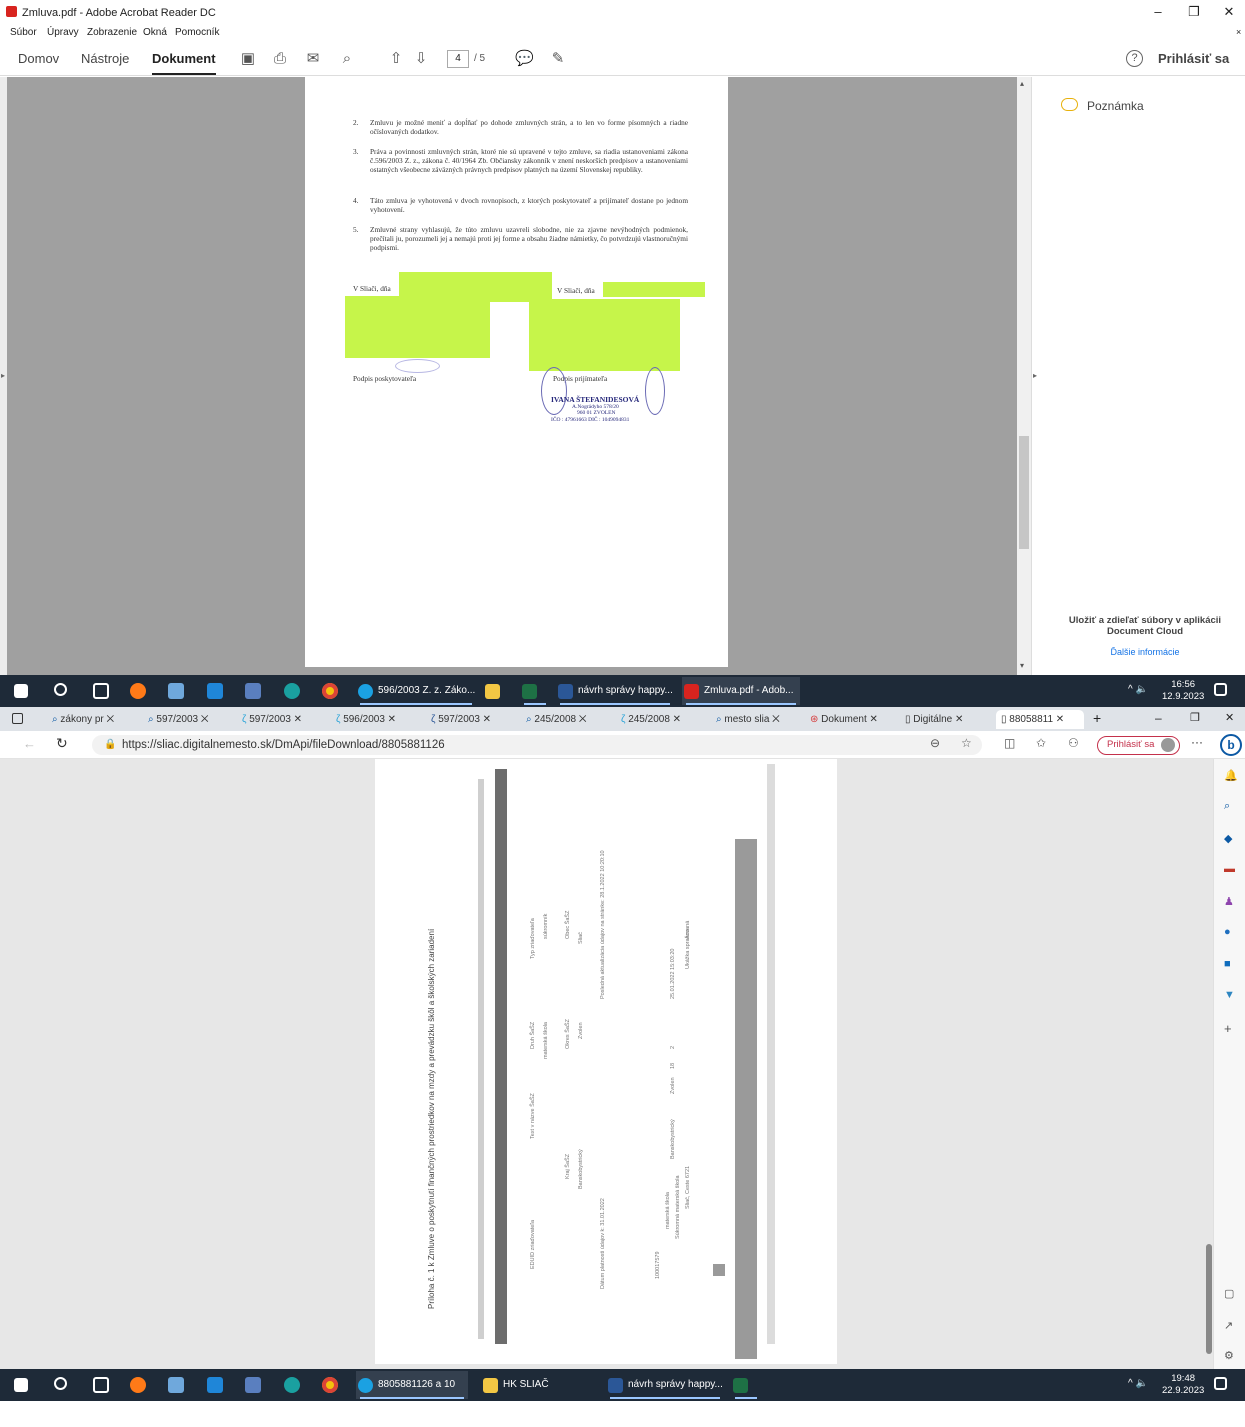 The width and height of the screenshot is (1245, 1427). Describe the element at coordinates (1229, 869) in the screenshot. I see `toolbox-icon: ▬` at that location.